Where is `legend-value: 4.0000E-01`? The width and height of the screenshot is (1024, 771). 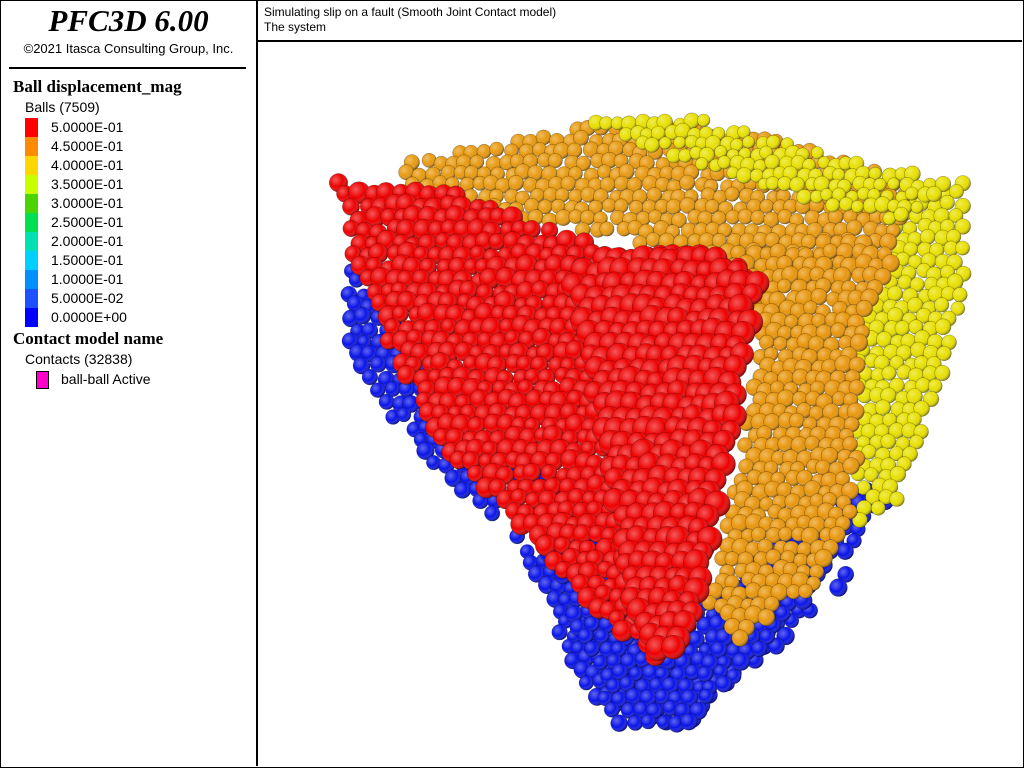
legend-value: 4.0000E-01 is located at coordinates (87, 165).